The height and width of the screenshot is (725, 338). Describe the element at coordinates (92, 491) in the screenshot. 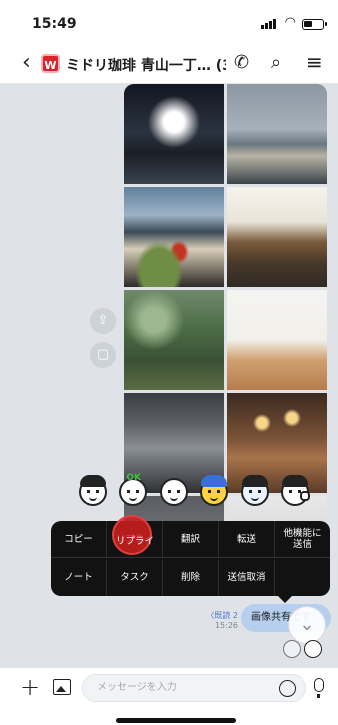

I see `react-surprised` at that location.